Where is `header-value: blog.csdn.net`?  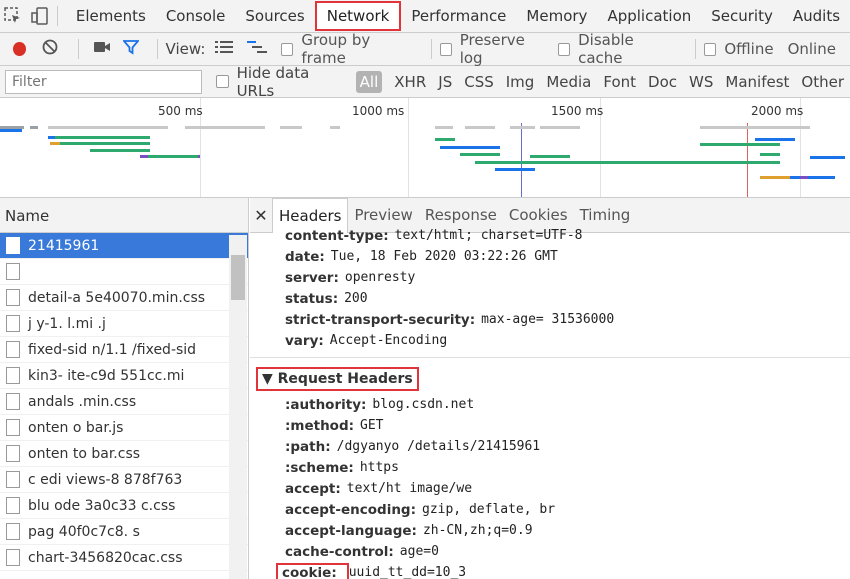
header-value: blog.csdn.net is located at coordinates (423, 404).